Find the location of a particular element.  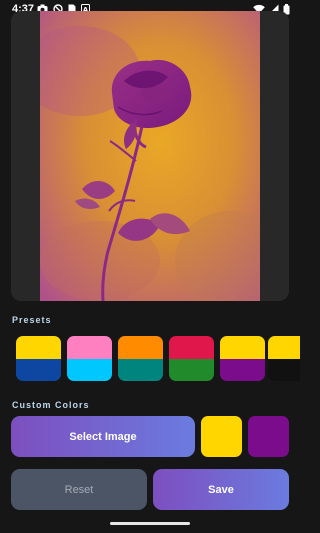

save-button: Save is located at coordinates (221, 489).